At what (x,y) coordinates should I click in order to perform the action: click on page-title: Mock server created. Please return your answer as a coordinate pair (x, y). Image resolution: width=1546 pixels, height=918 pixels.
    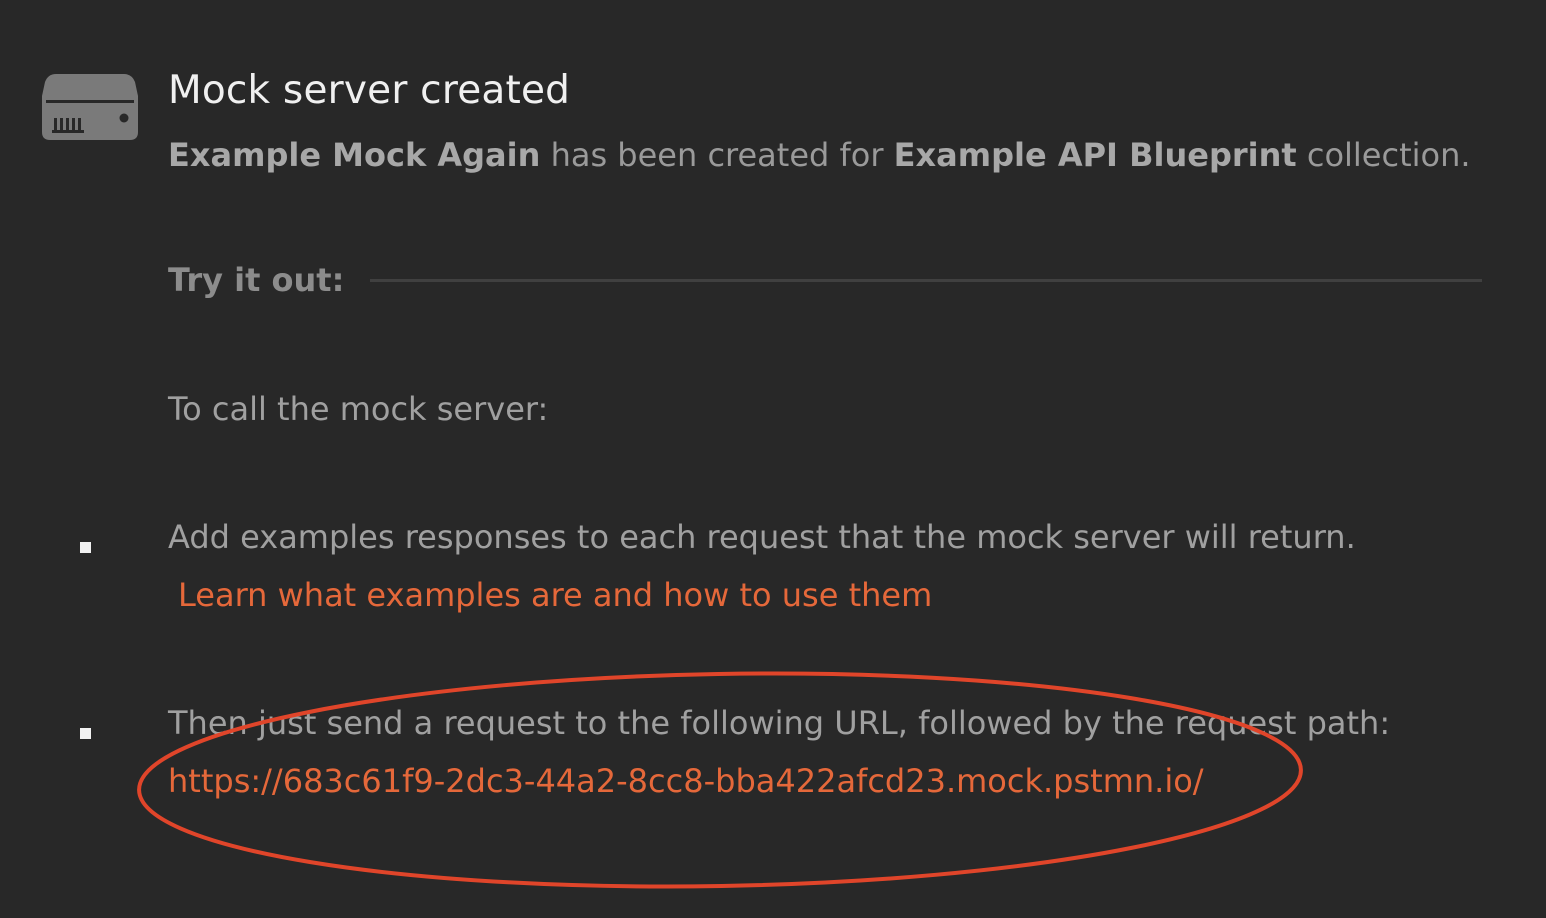
    Looking at the image, I should click on (369, 90).